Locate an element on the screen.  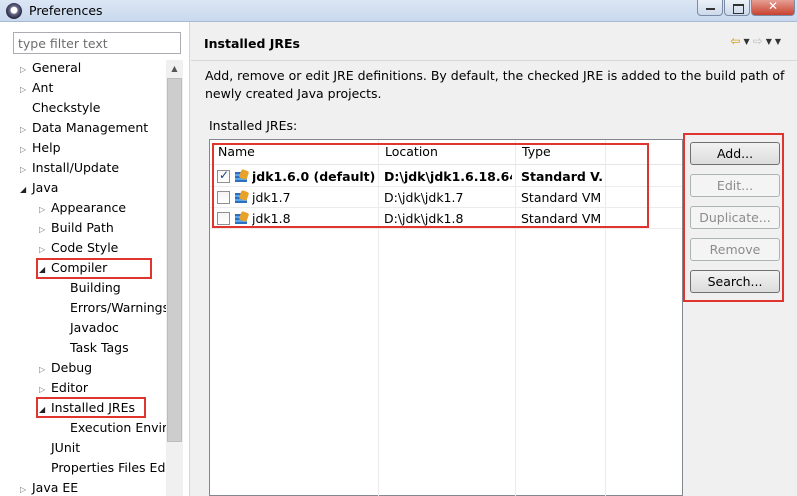
filter-input is located at coordinates (97, 43).